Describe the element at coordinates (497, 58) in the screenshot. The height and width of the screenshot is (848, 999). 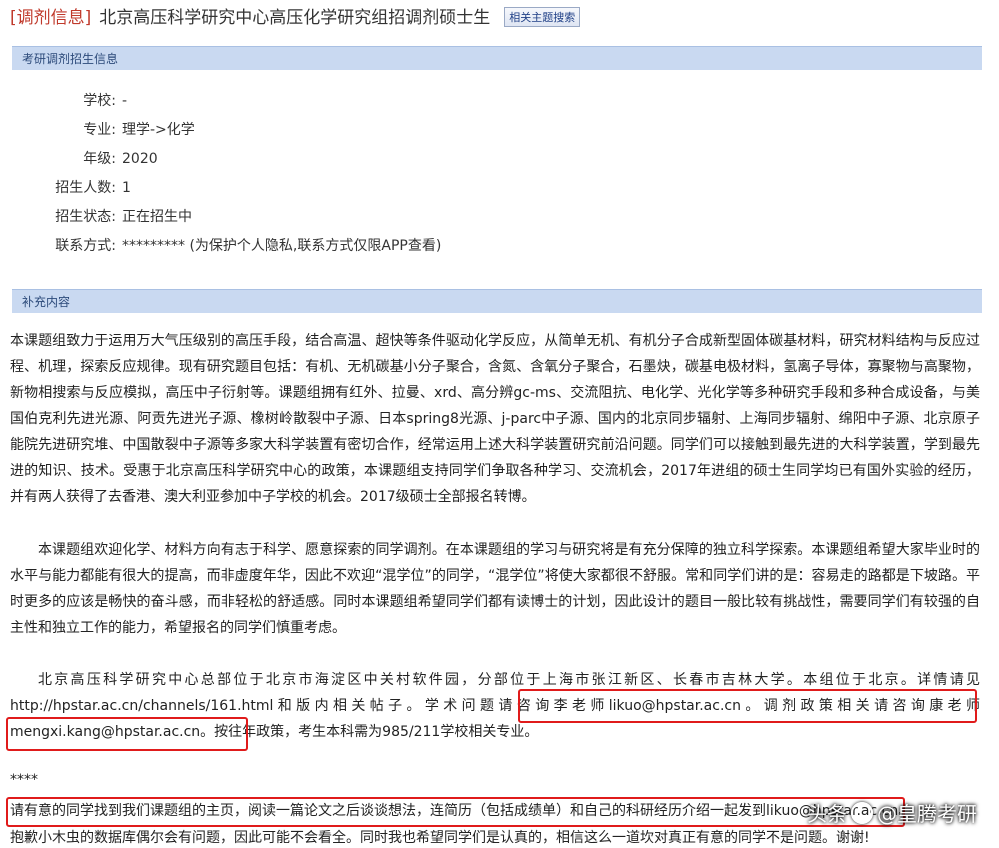
I see `section-heading-admission-info: 考研调剂招生信息` at that location.